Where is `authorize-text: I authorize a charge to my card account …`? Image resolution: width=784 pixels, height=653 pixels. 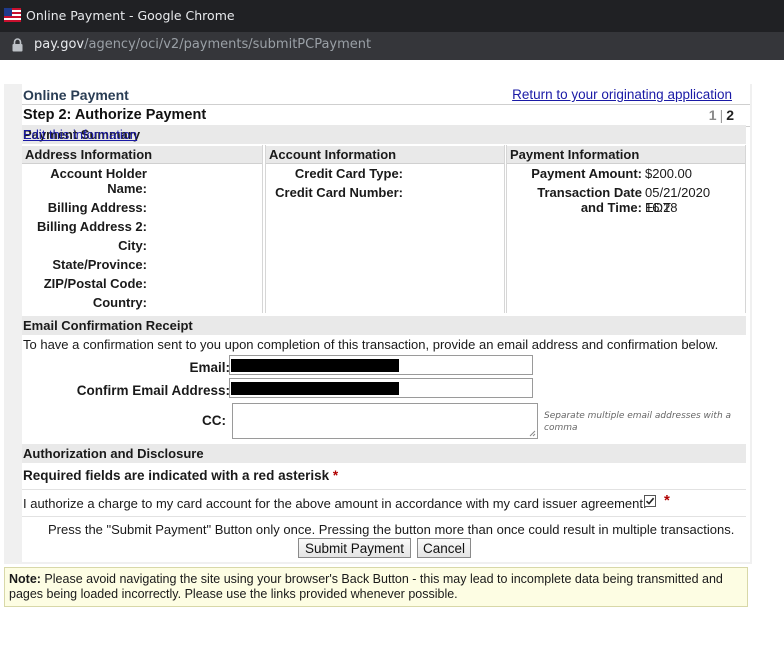
authorize-text: I authorize a charge to my card account … is located at coordinates (335, 503).